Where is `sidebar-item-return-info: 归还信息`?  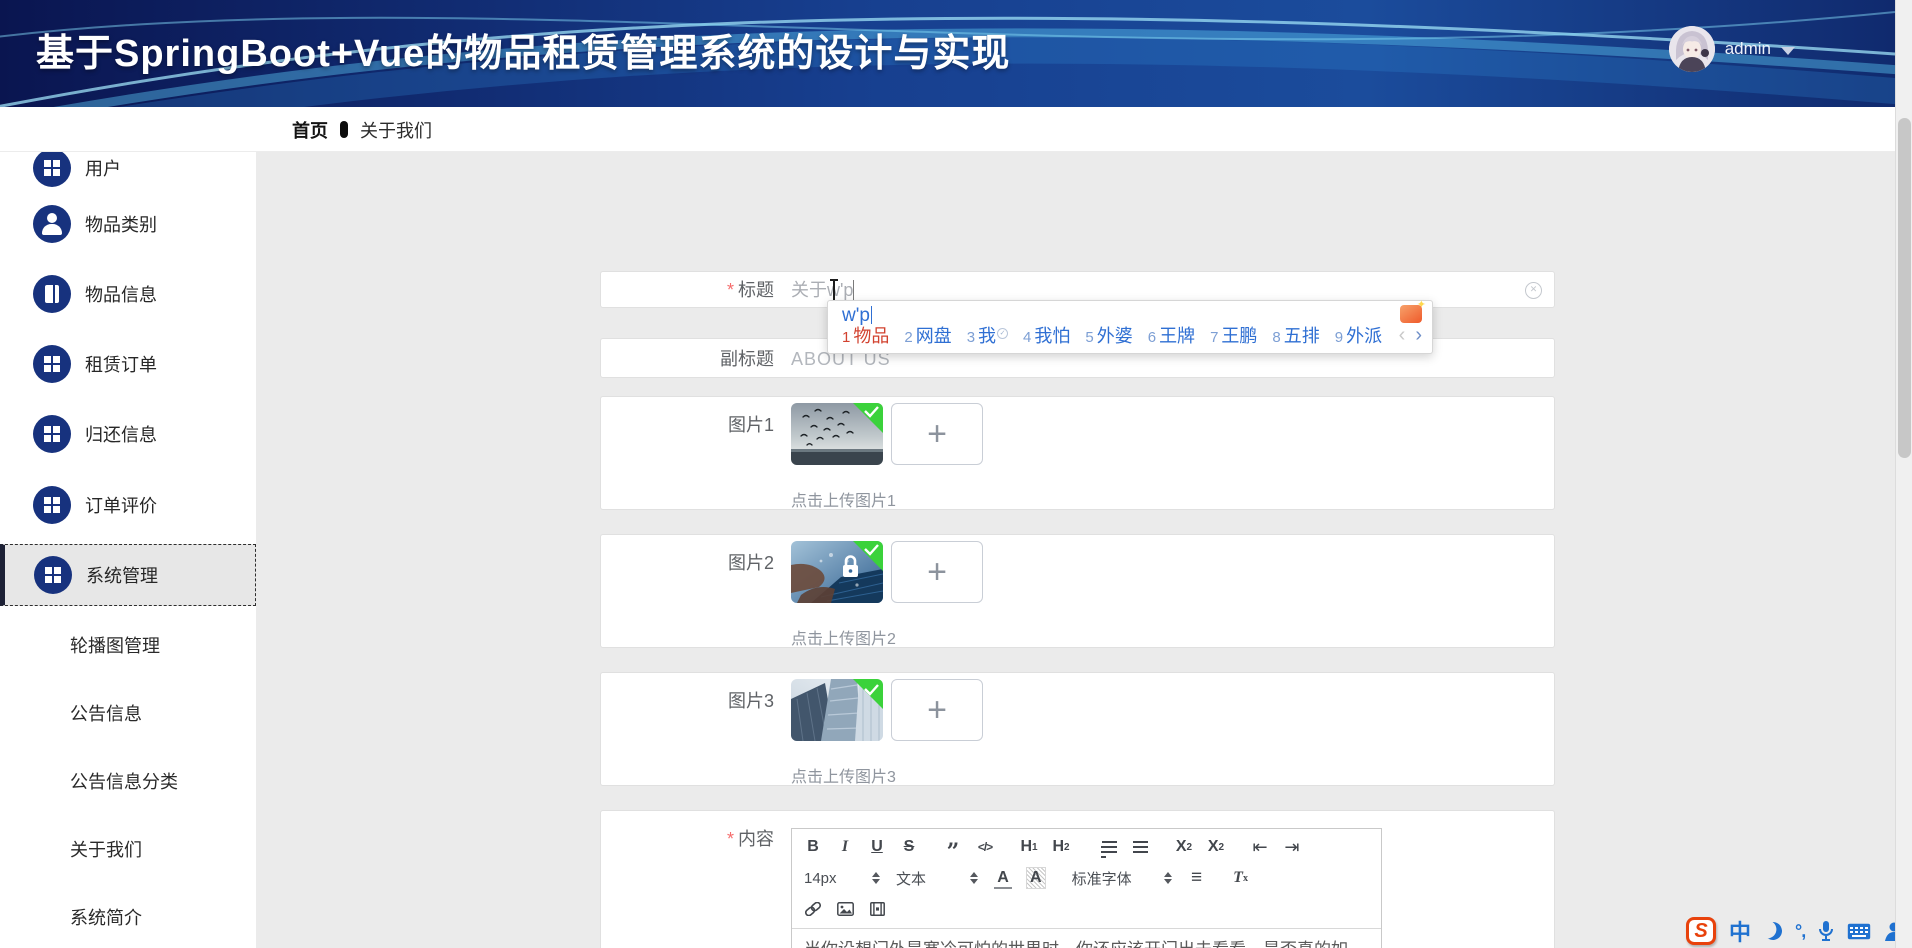
sidebar-item-return-info: 归还信息 is located at coordinates (128, 434).